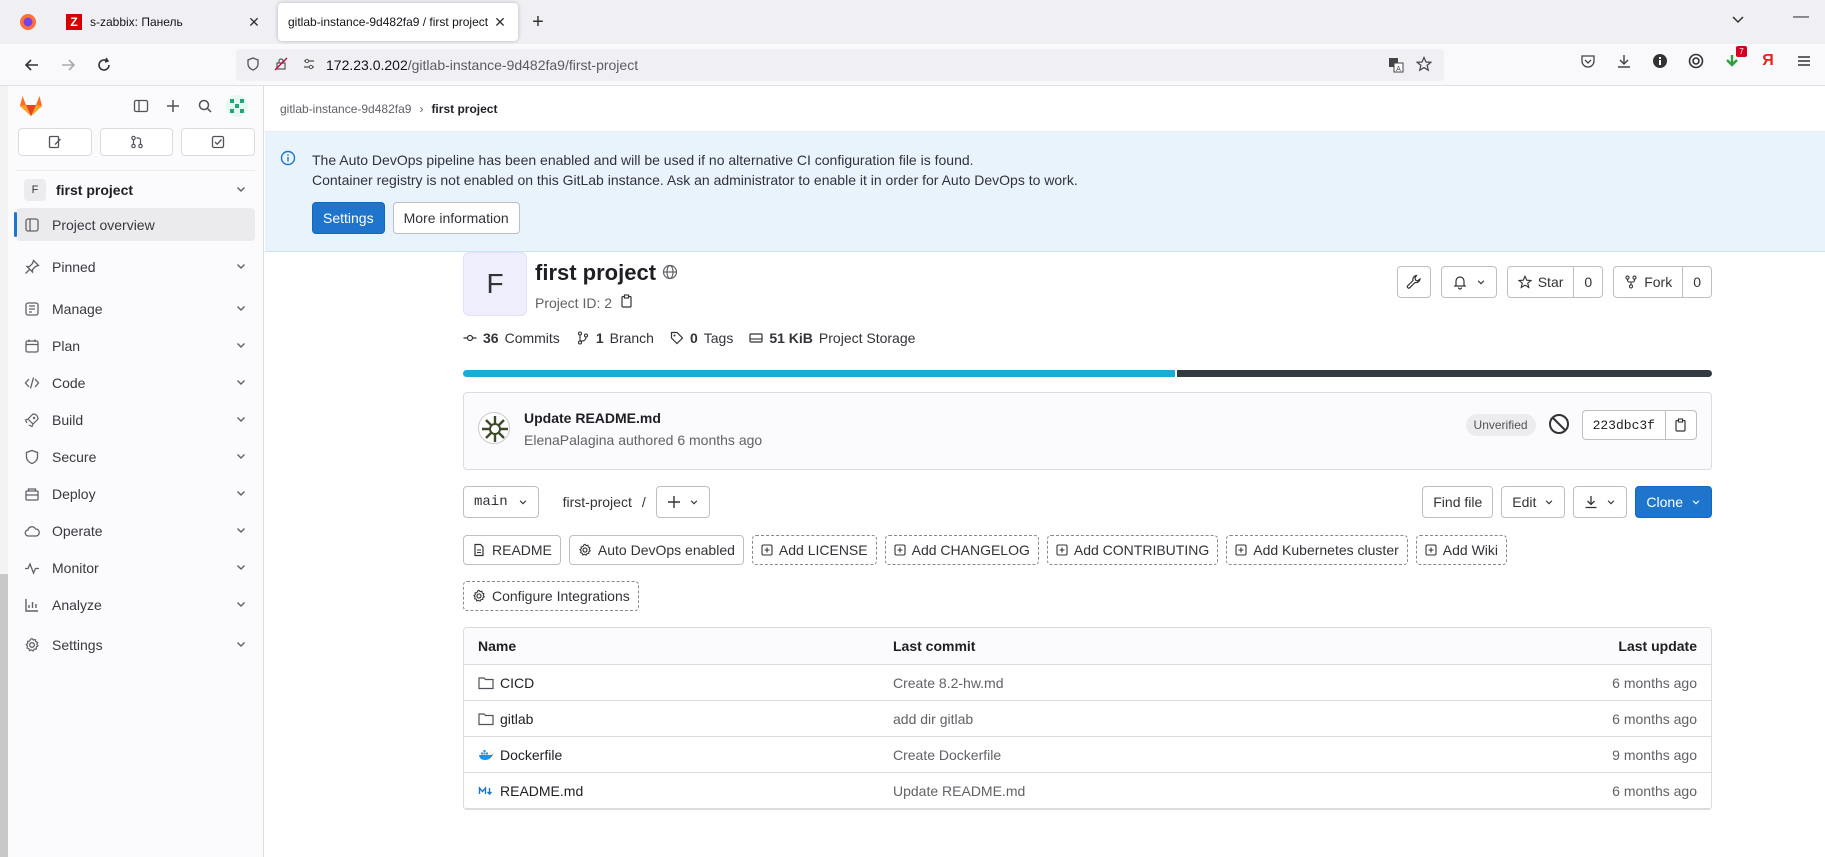 The width and height of the screenshot is (1825, 857). I want to click on add-changelog-button: Add CHANGELOG, so click(961, 550).